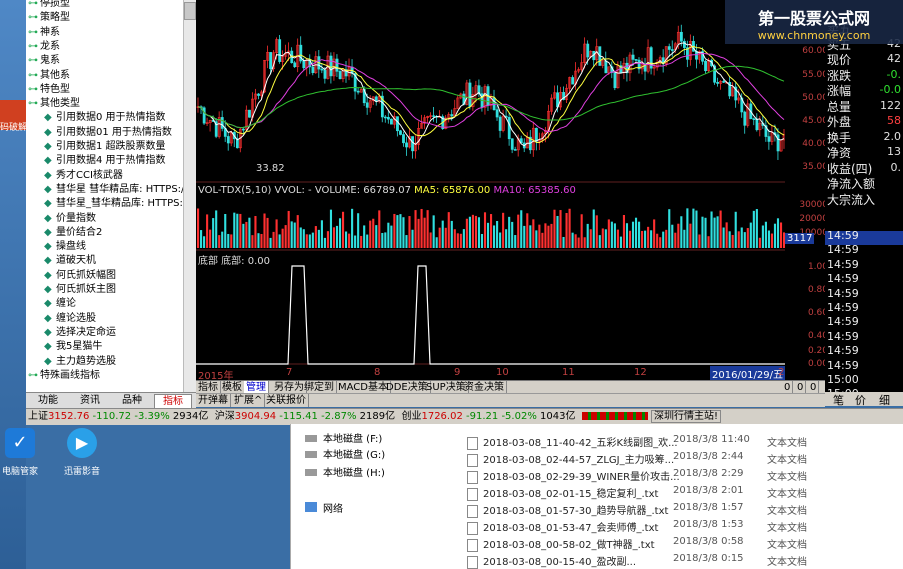  I want to click on server-status: 深圳行情主站!, so click(686, 416).